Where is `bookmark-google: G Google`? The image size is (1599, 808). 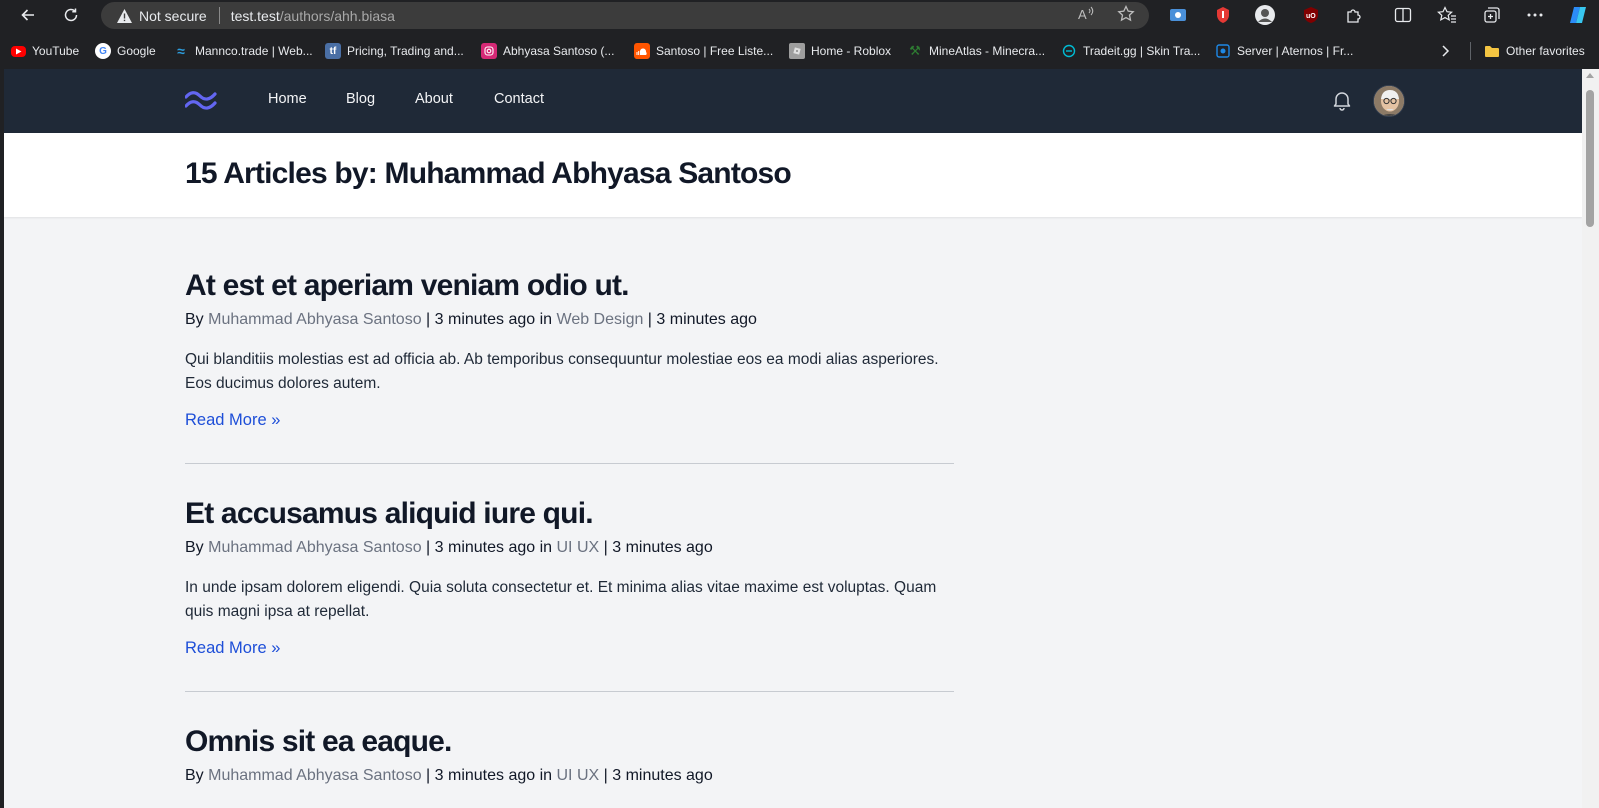
bookmark-google: G Google is located at coordinates (125, 51).